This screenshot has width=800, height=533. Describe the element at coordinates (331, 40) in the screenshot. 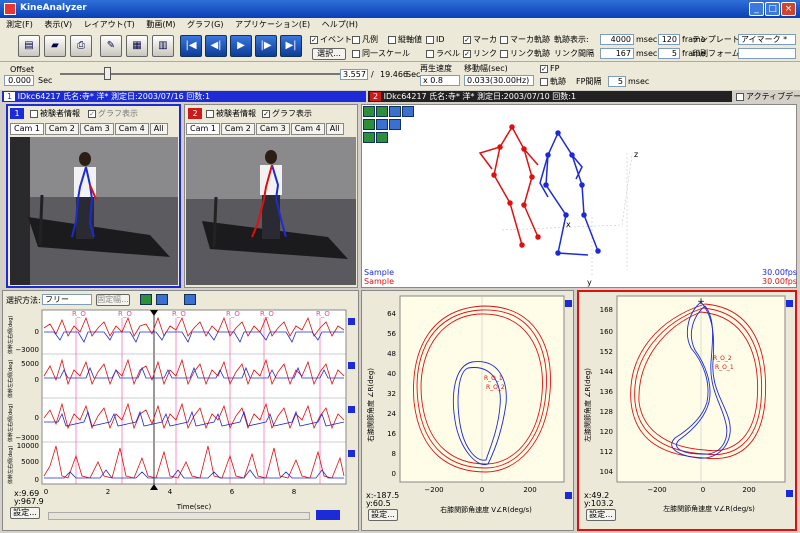

I see `event-checkbox: ✓ イベント` at that location.